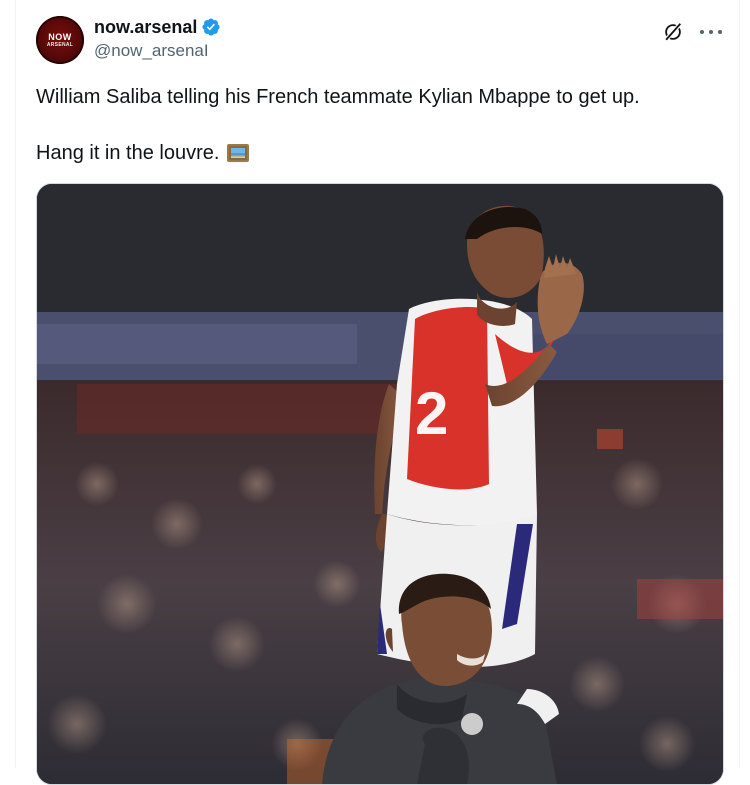 Image resolution: width=750 pixels, height=785 pixels. Describe the element at coordinates (145, 27) in the screenshot. I see `author-display-name: now.arsenal` at that location.